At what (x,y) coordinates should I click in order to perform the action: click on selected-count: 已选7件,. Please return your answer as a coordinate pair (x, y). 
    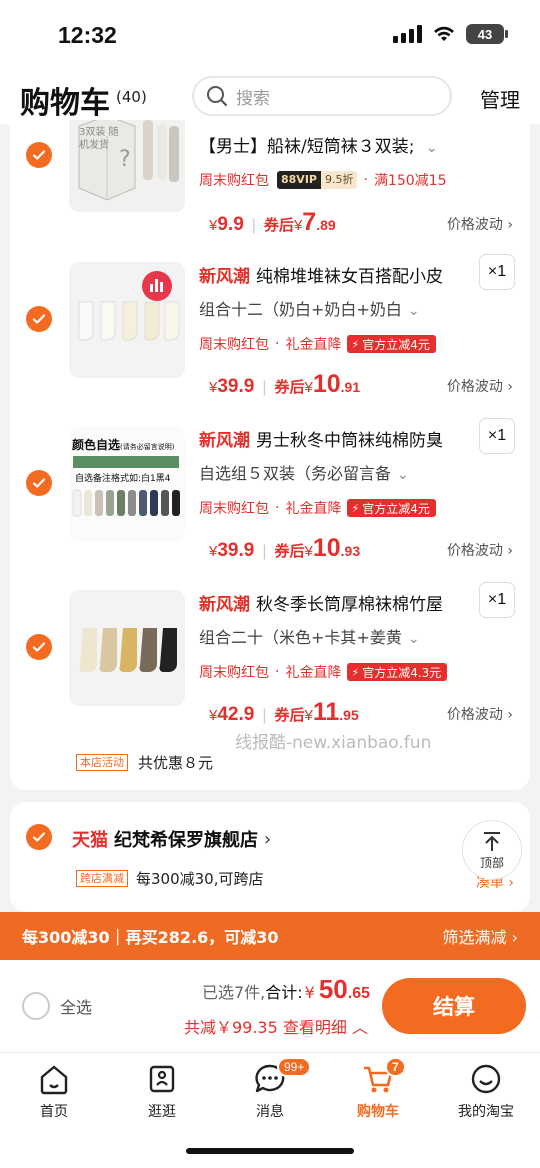
    Looking at the image, I should click on (233, 992).